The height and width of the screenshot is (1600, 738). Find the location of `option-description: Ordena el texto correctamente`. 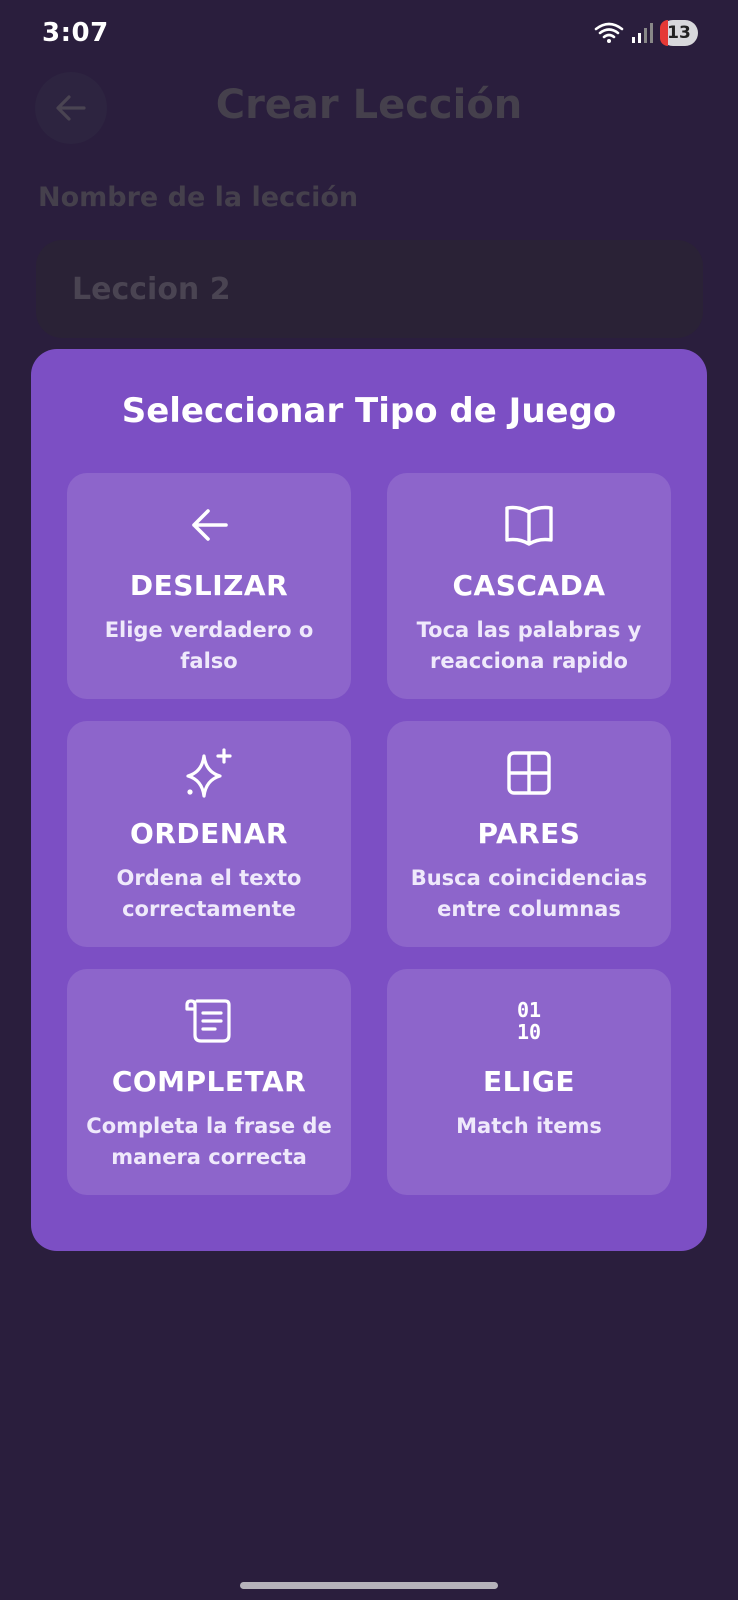

option-description: Ordena el texto correctamente is located at coordinates (209, 893).